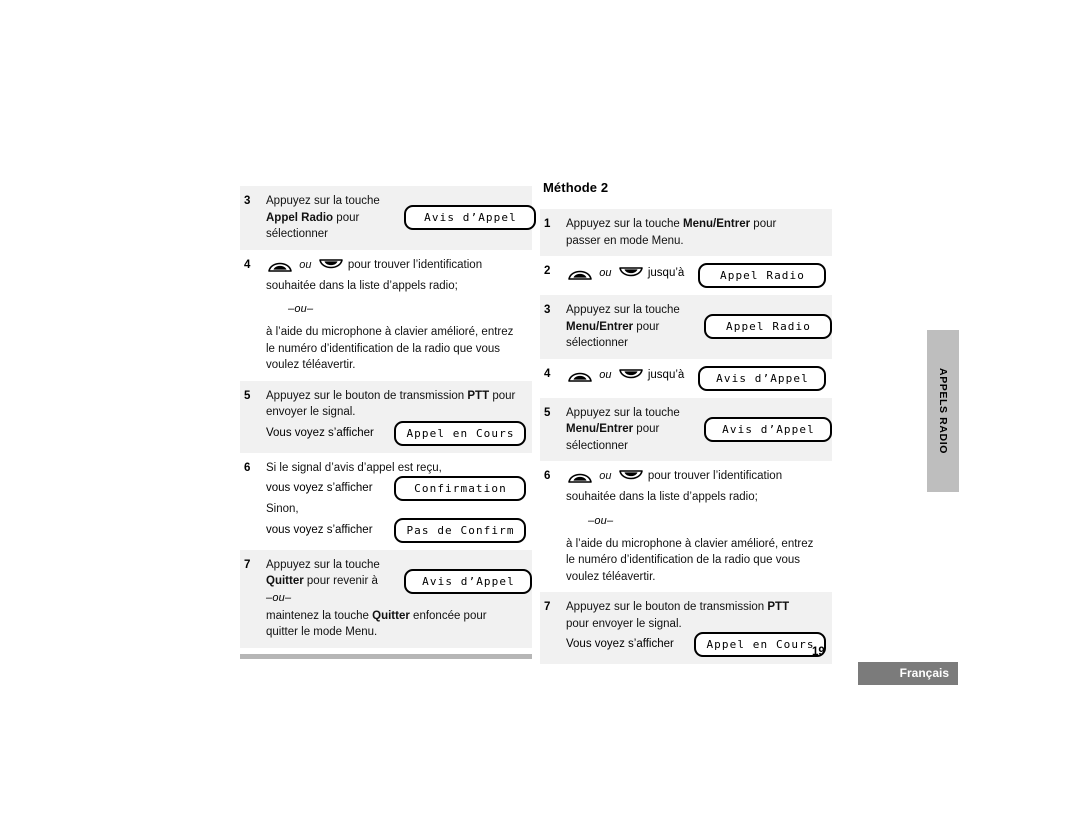  I want to click on step-icons-trailing-text: pour trouver l’identification, so click(415, 264).